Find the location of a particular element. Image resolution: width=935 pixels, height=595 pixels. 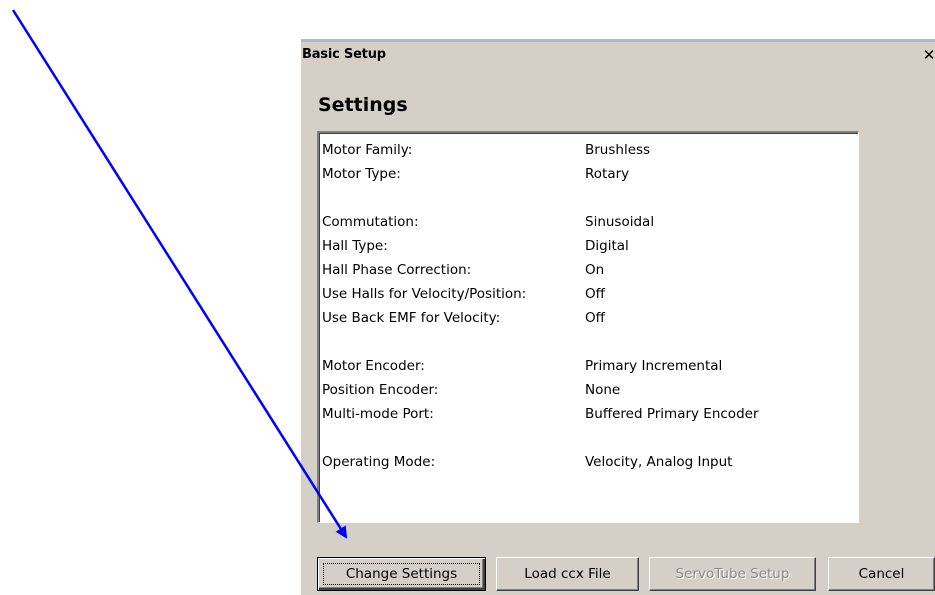

servotube-setup-button: ServoTube Setup is located at coordinates (732, 574).